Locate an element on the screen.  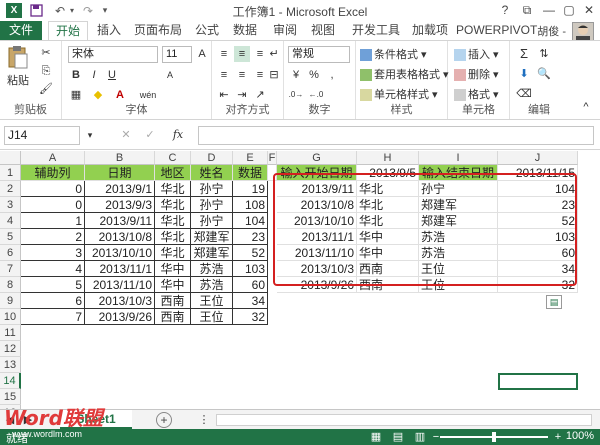
result-table-cell: 西南 is located at coordinates (388, 285).